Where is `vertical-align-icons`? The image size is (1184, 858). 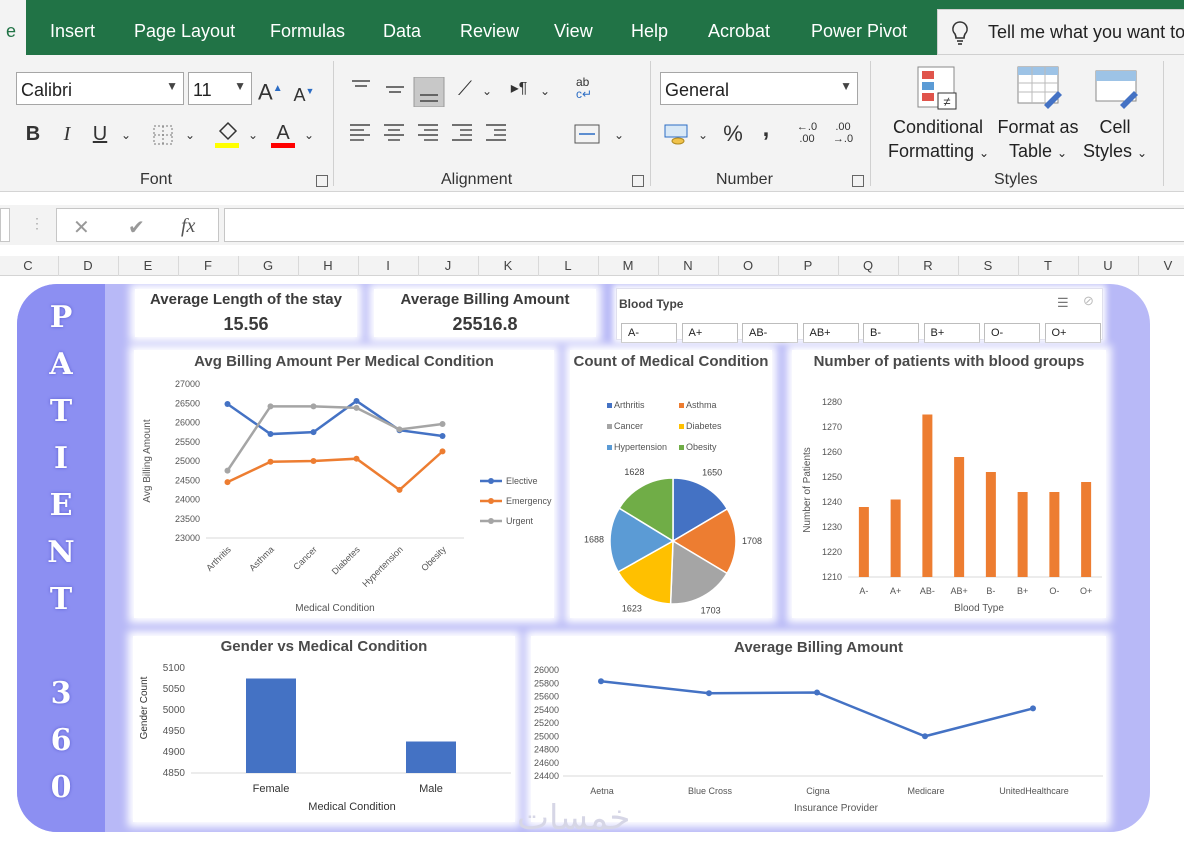 vertical-align-icons is located at coordinates (400, 92).